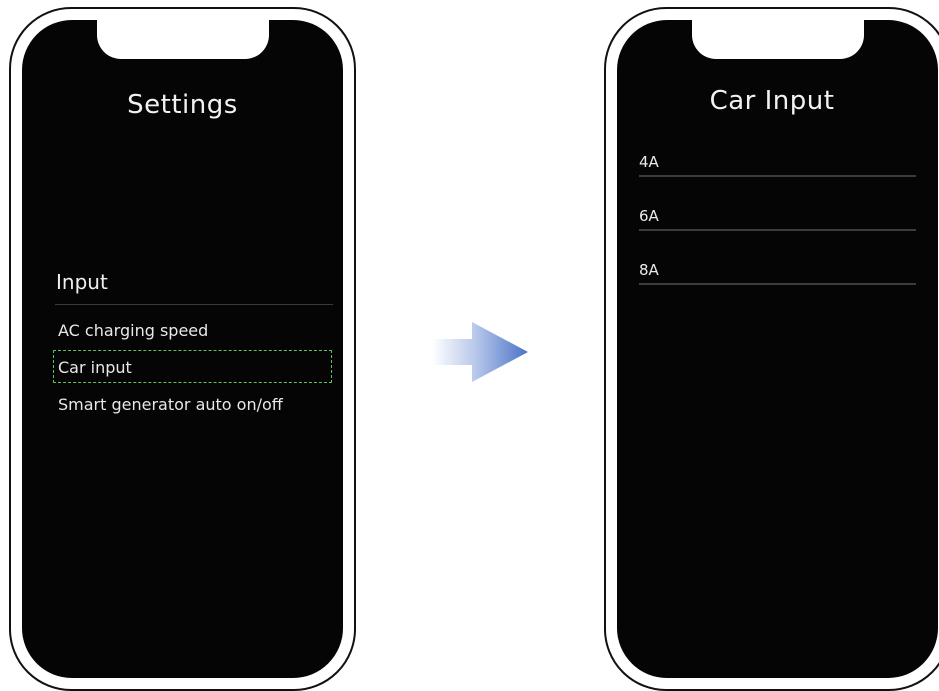 The image size is (939, 691). I want to click on page-title: Car Input, so click(772, 101).